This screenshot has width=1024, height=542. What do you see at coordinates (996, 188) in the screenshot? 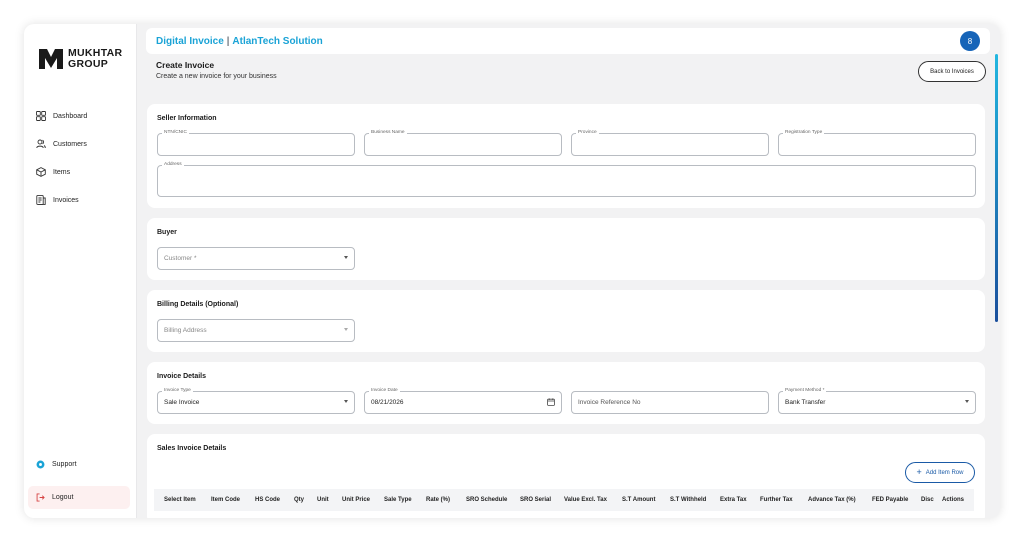
I see `scrollbar` at bounding box center [996, 188].